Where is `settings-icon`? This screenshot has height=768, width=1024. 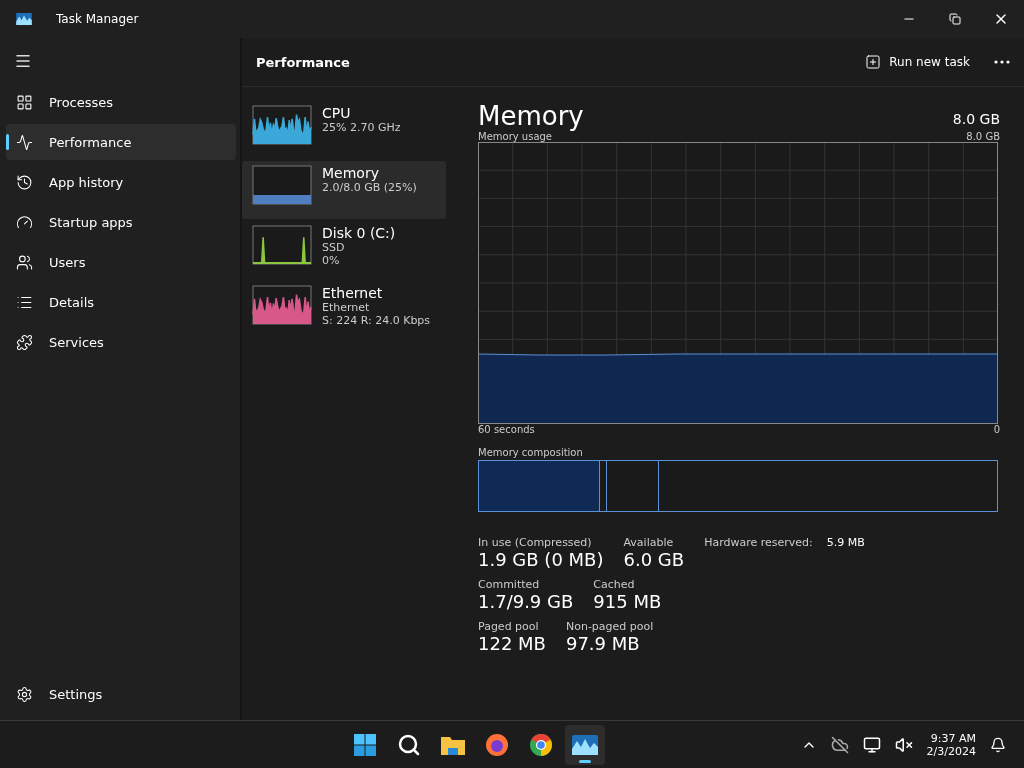 settings-icon is located at coordinates (24, 694).